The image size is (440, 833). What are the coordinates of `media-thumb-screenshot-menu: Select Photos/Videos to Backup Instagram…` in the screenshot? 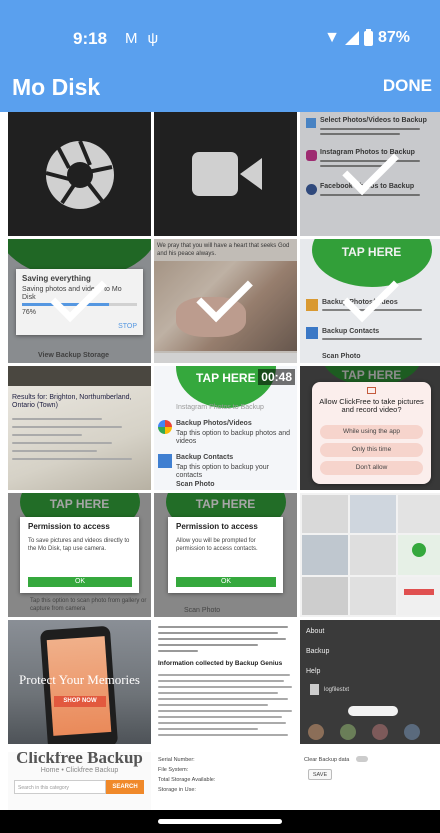 It's located at (370, 174).